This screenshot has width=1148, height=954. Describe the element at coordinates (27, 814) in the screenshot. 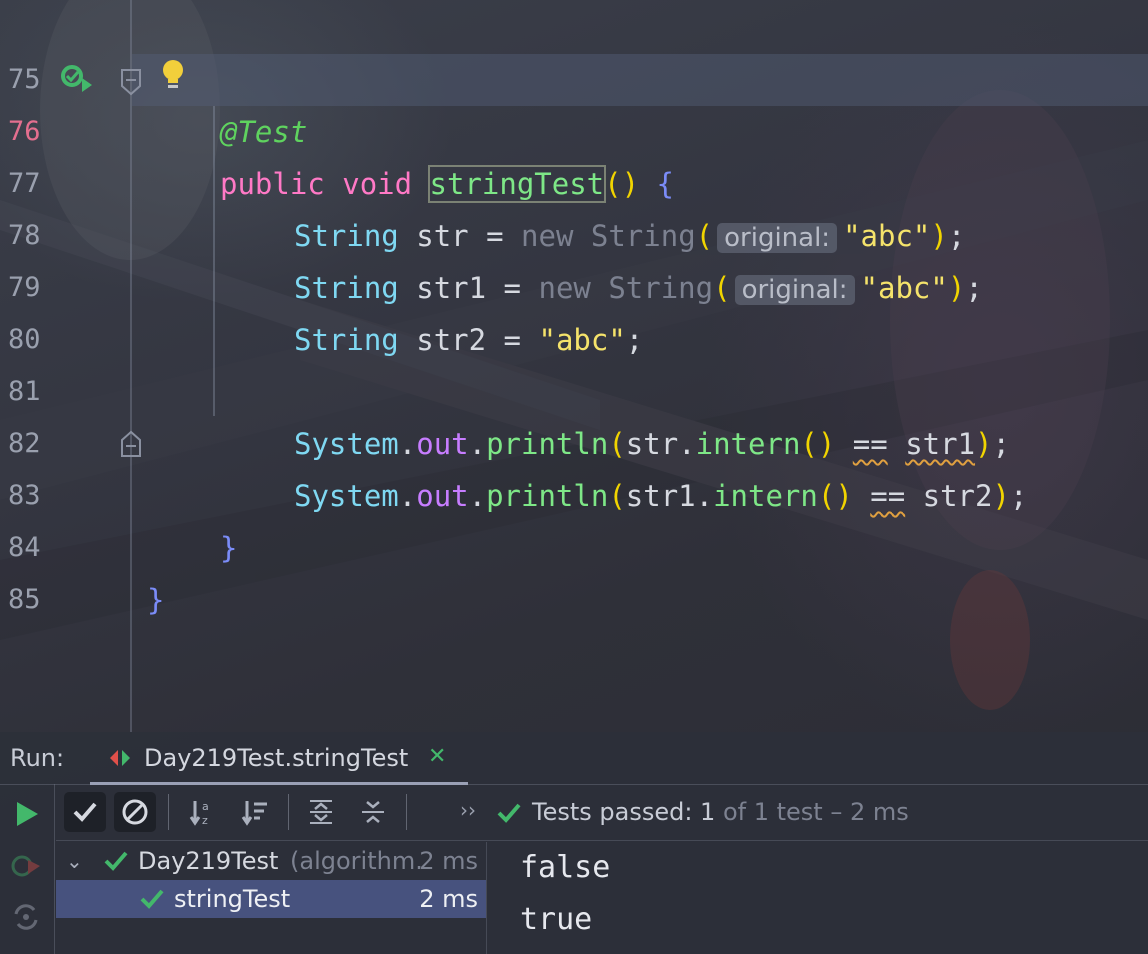

I see `rerun-icon` at that location.